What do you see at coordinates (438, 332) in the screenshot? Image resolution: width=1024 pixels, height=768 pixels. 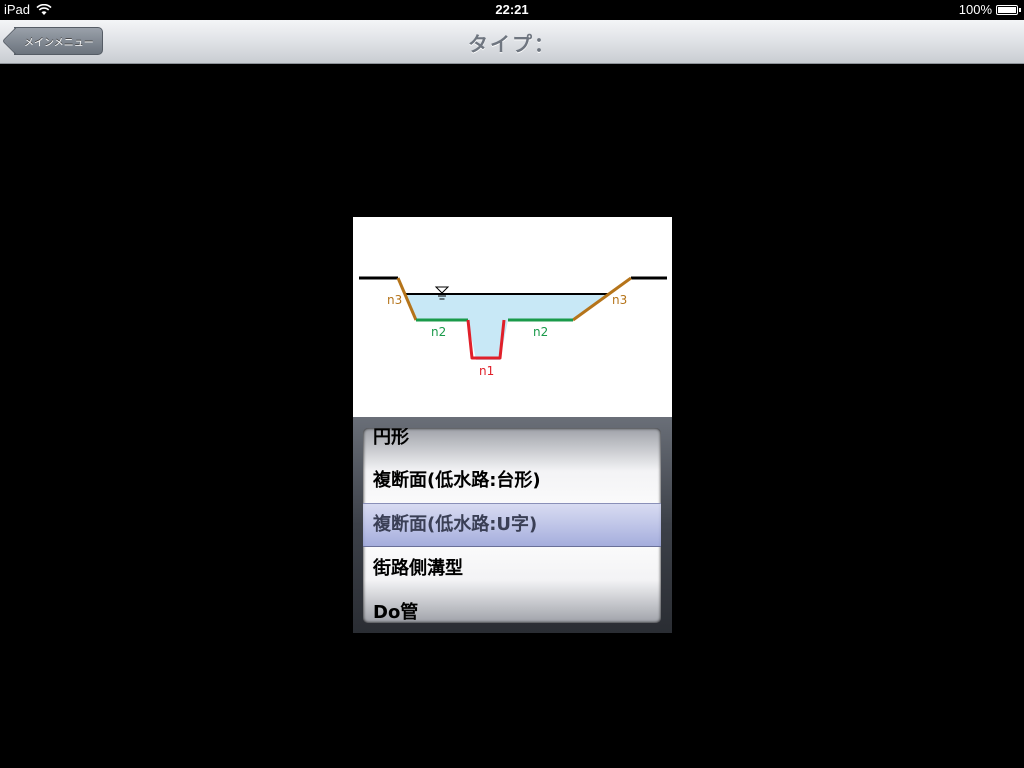 I see `label-left-berm: n2` at bounding box center [438, 332].